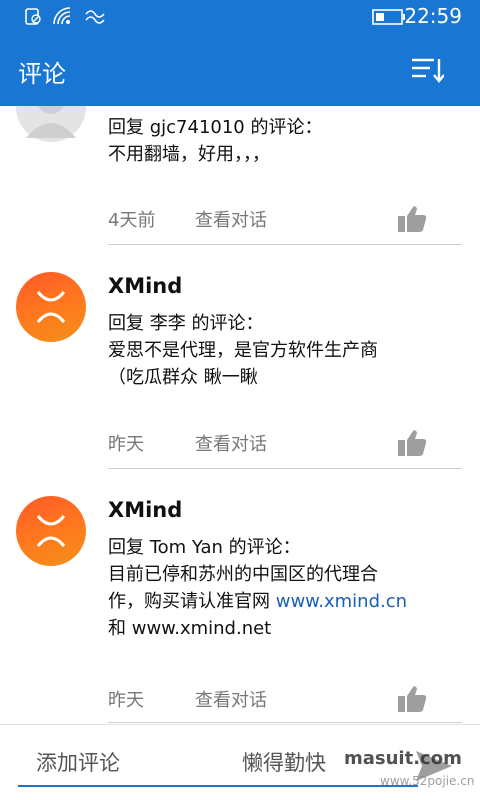 This screenshot has width=480, height=800. I want to click on comment-text-part: 作，购买请认准官网, so click(192, 601).